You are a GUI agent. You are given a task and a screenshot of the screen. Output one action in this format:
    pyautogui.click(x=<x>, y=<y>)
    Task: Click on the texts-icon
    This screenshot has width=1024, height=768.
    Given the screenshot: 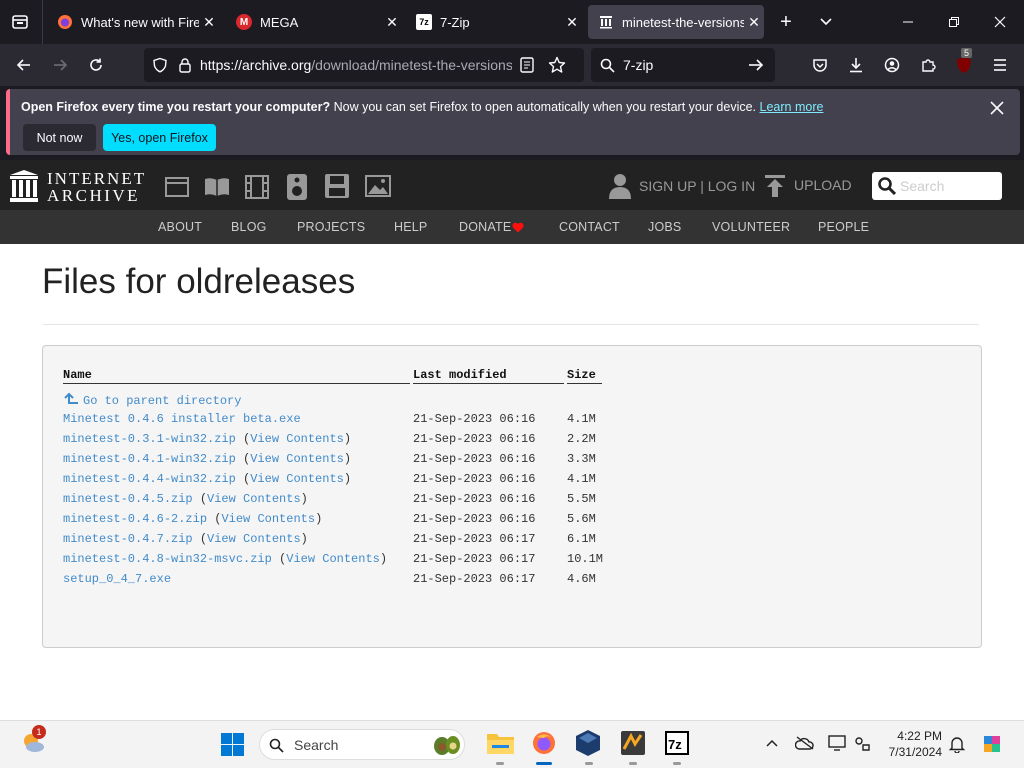 What is the action you would take?
    pyautogui.click(x=217, y=187)
    